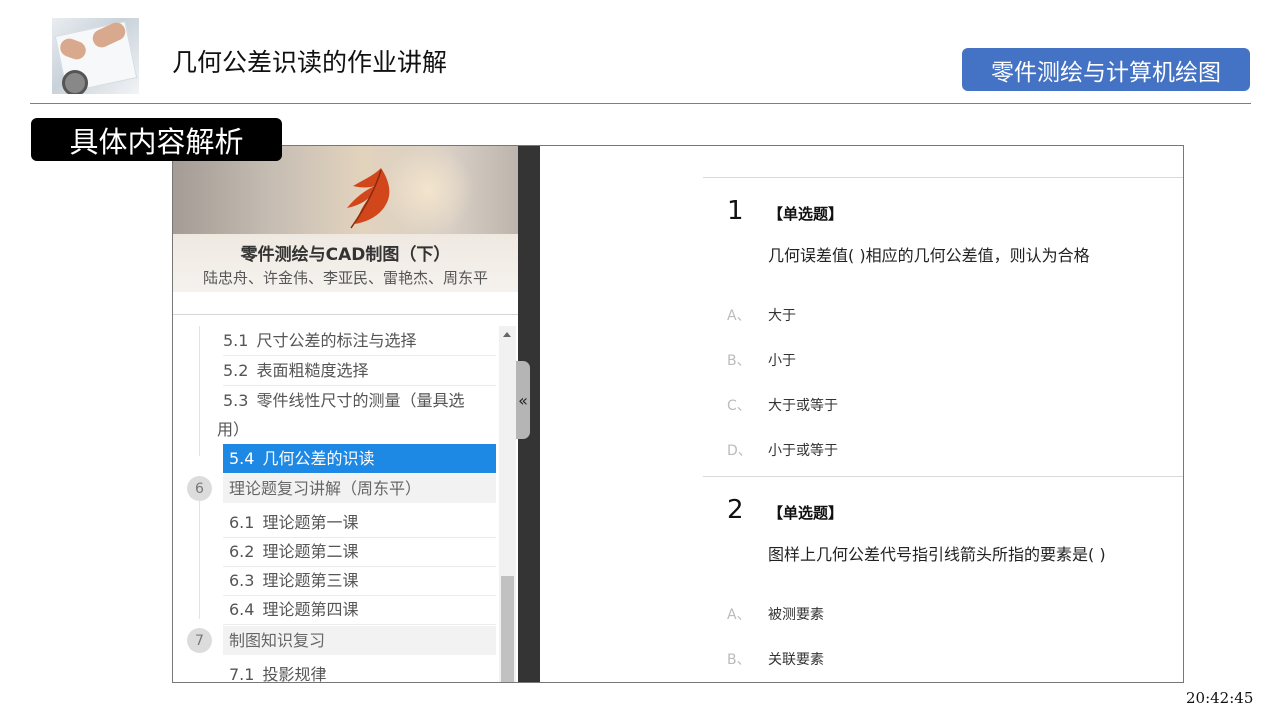 Image resolution: width=1280 pixels, height=720 pixels. I want to click on toc-item-6-3: 6.3 理论题第三课, so click(359, 581).